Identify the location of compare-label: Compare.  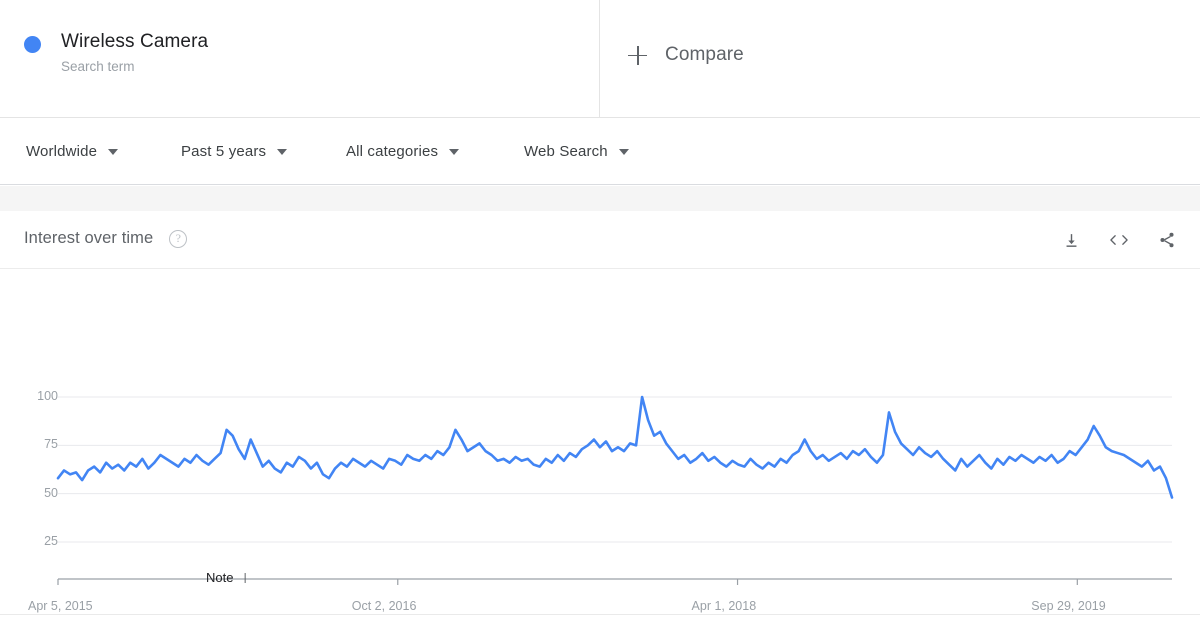
(704, 54).